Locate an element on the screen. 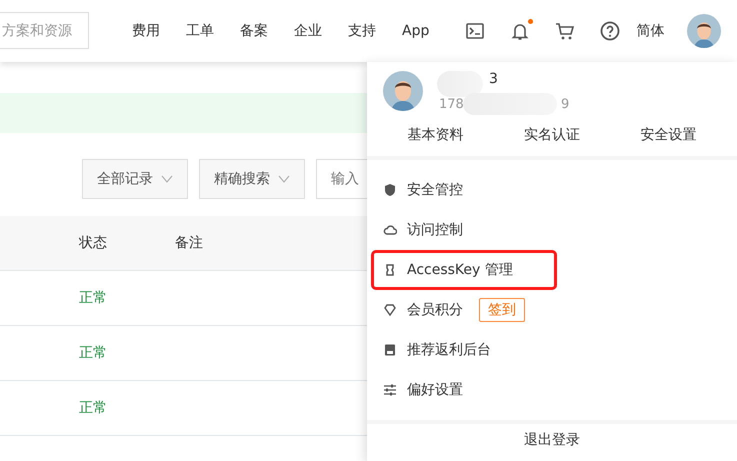 This screenshot has height=461, width=737. nav-link: 支持 is located at coordinates (362, 31).